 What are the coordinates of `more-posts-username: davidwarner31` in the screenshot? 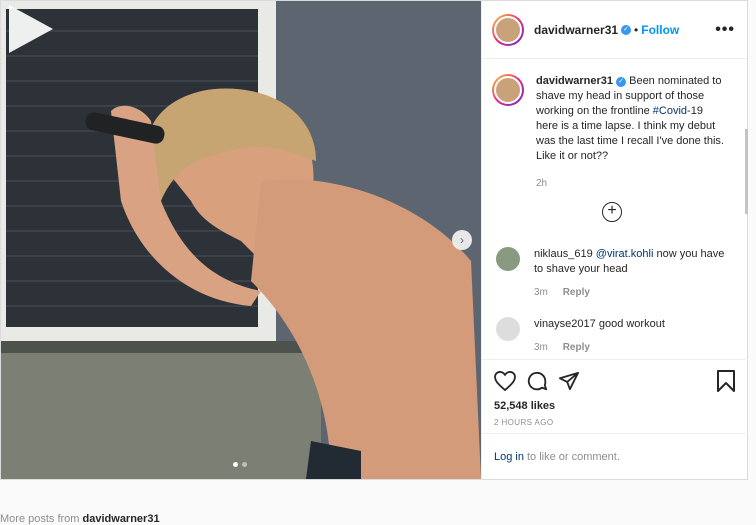 It's located at (121, 519).